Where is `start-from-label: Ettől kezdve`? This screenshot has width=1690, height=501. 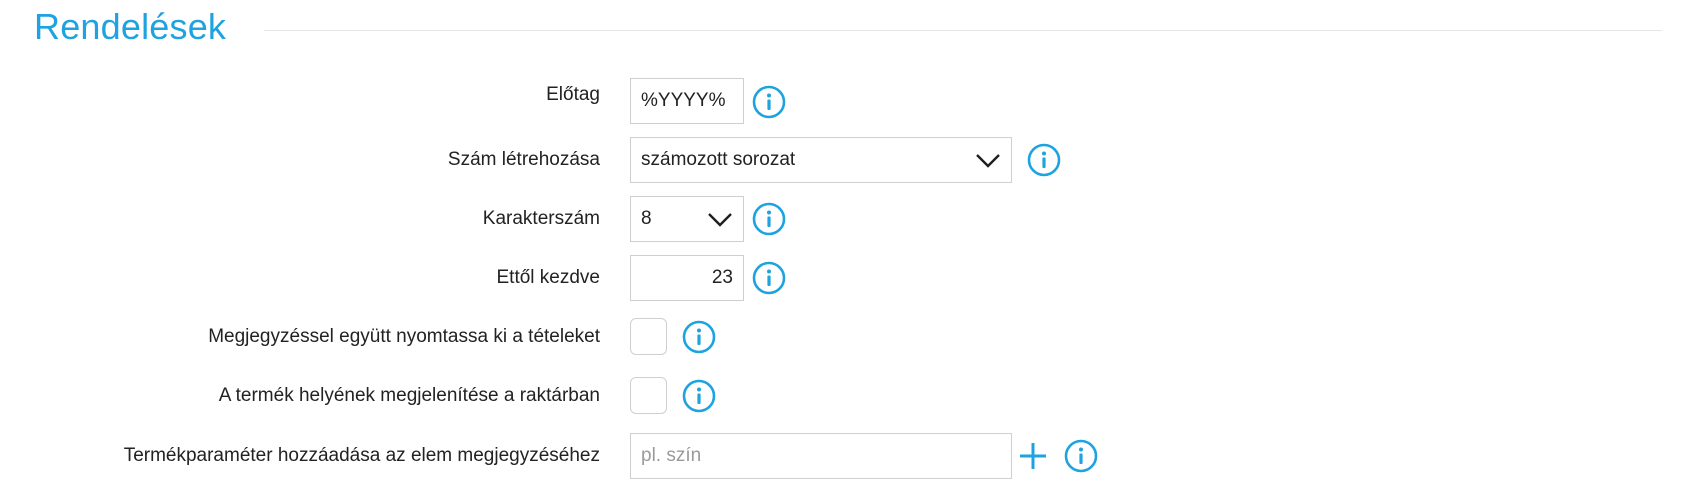
start-from-label: Ettől kezdve is located at coordinates (548, 277).